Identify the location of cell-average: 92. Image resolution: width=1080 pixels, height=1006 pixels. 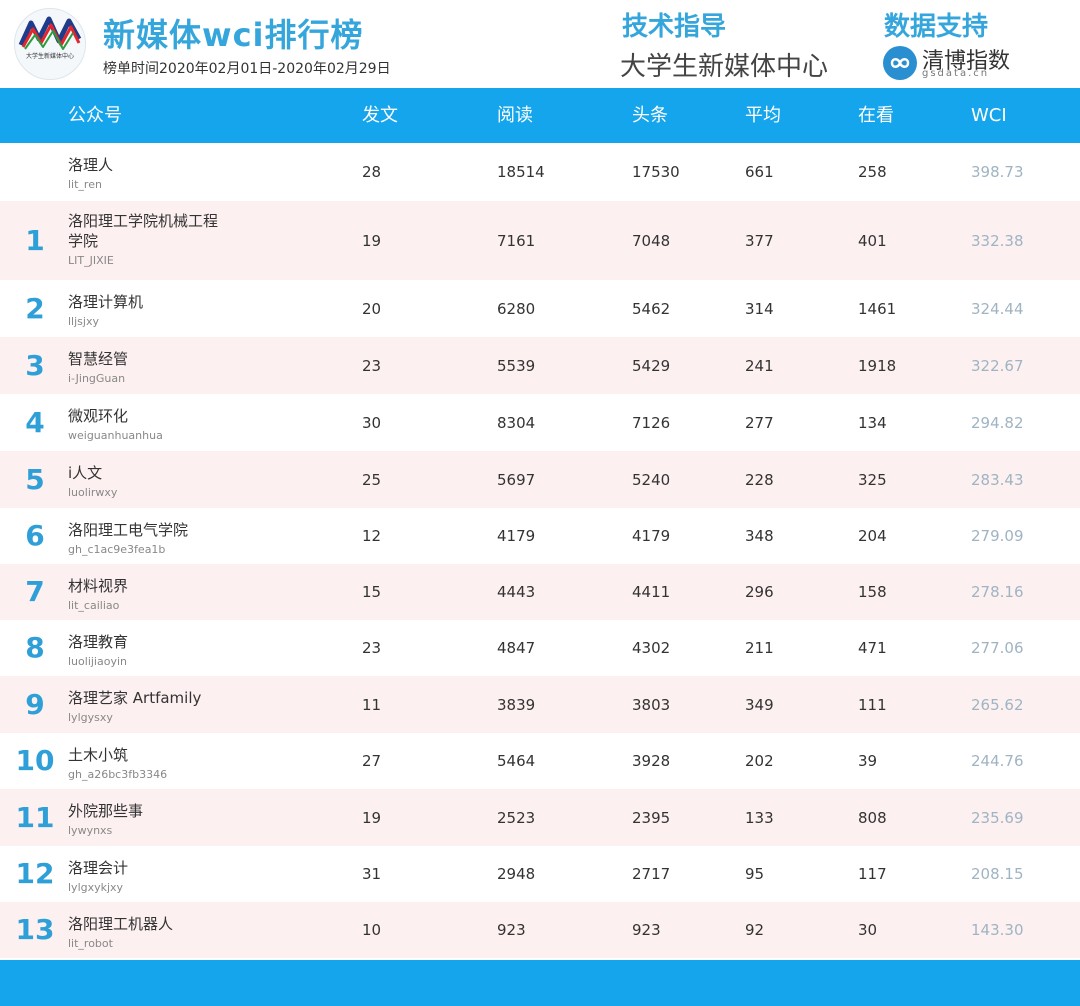
(755, 930).